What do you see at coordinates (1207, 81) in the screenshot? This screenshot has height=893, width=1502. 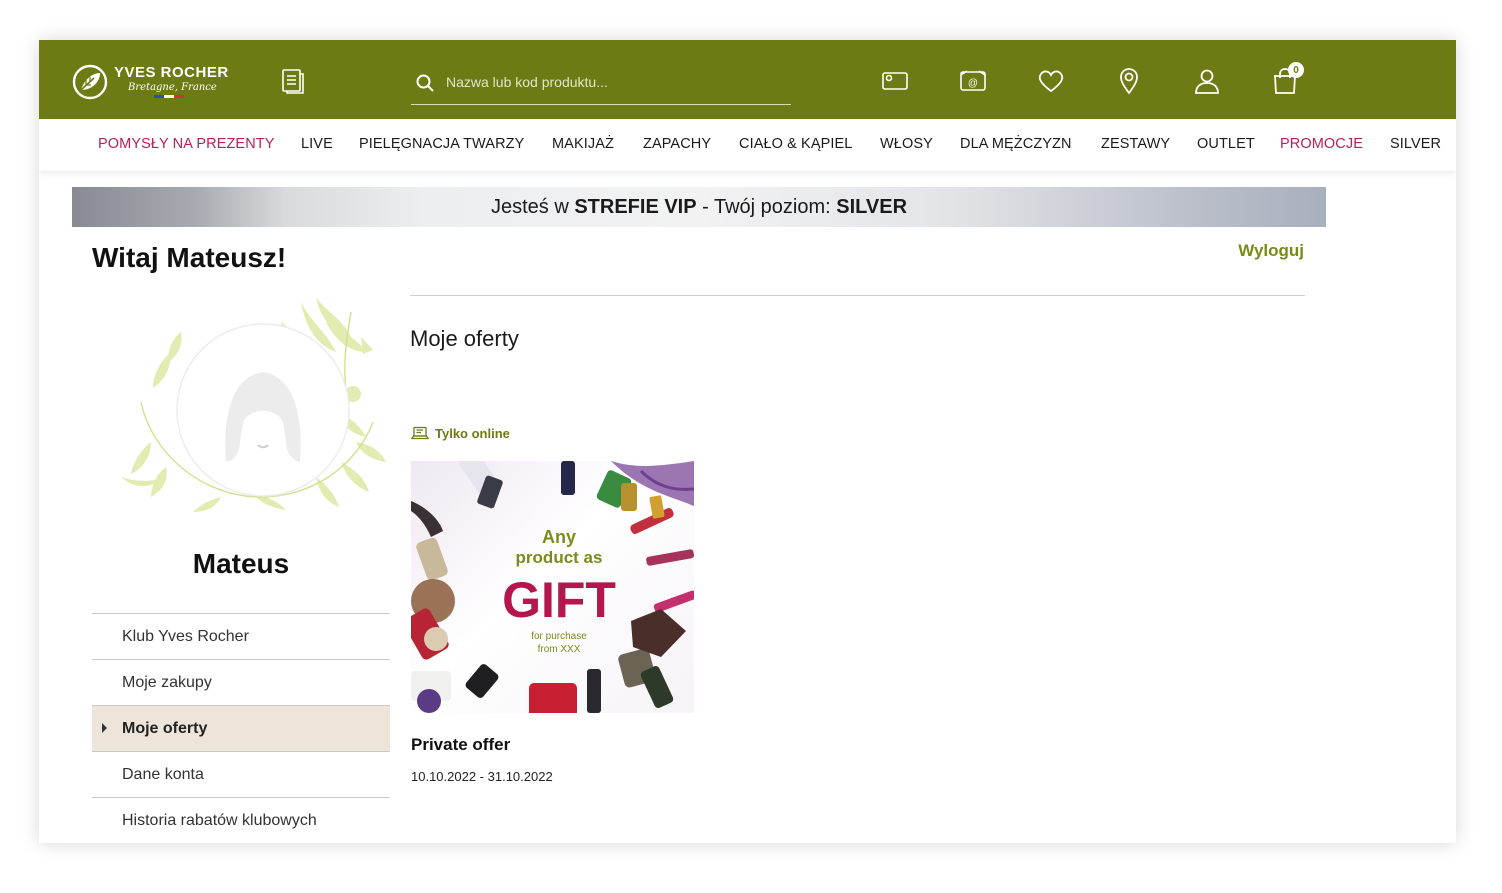 I see `user-icon` at bounding box center [1207, 81].